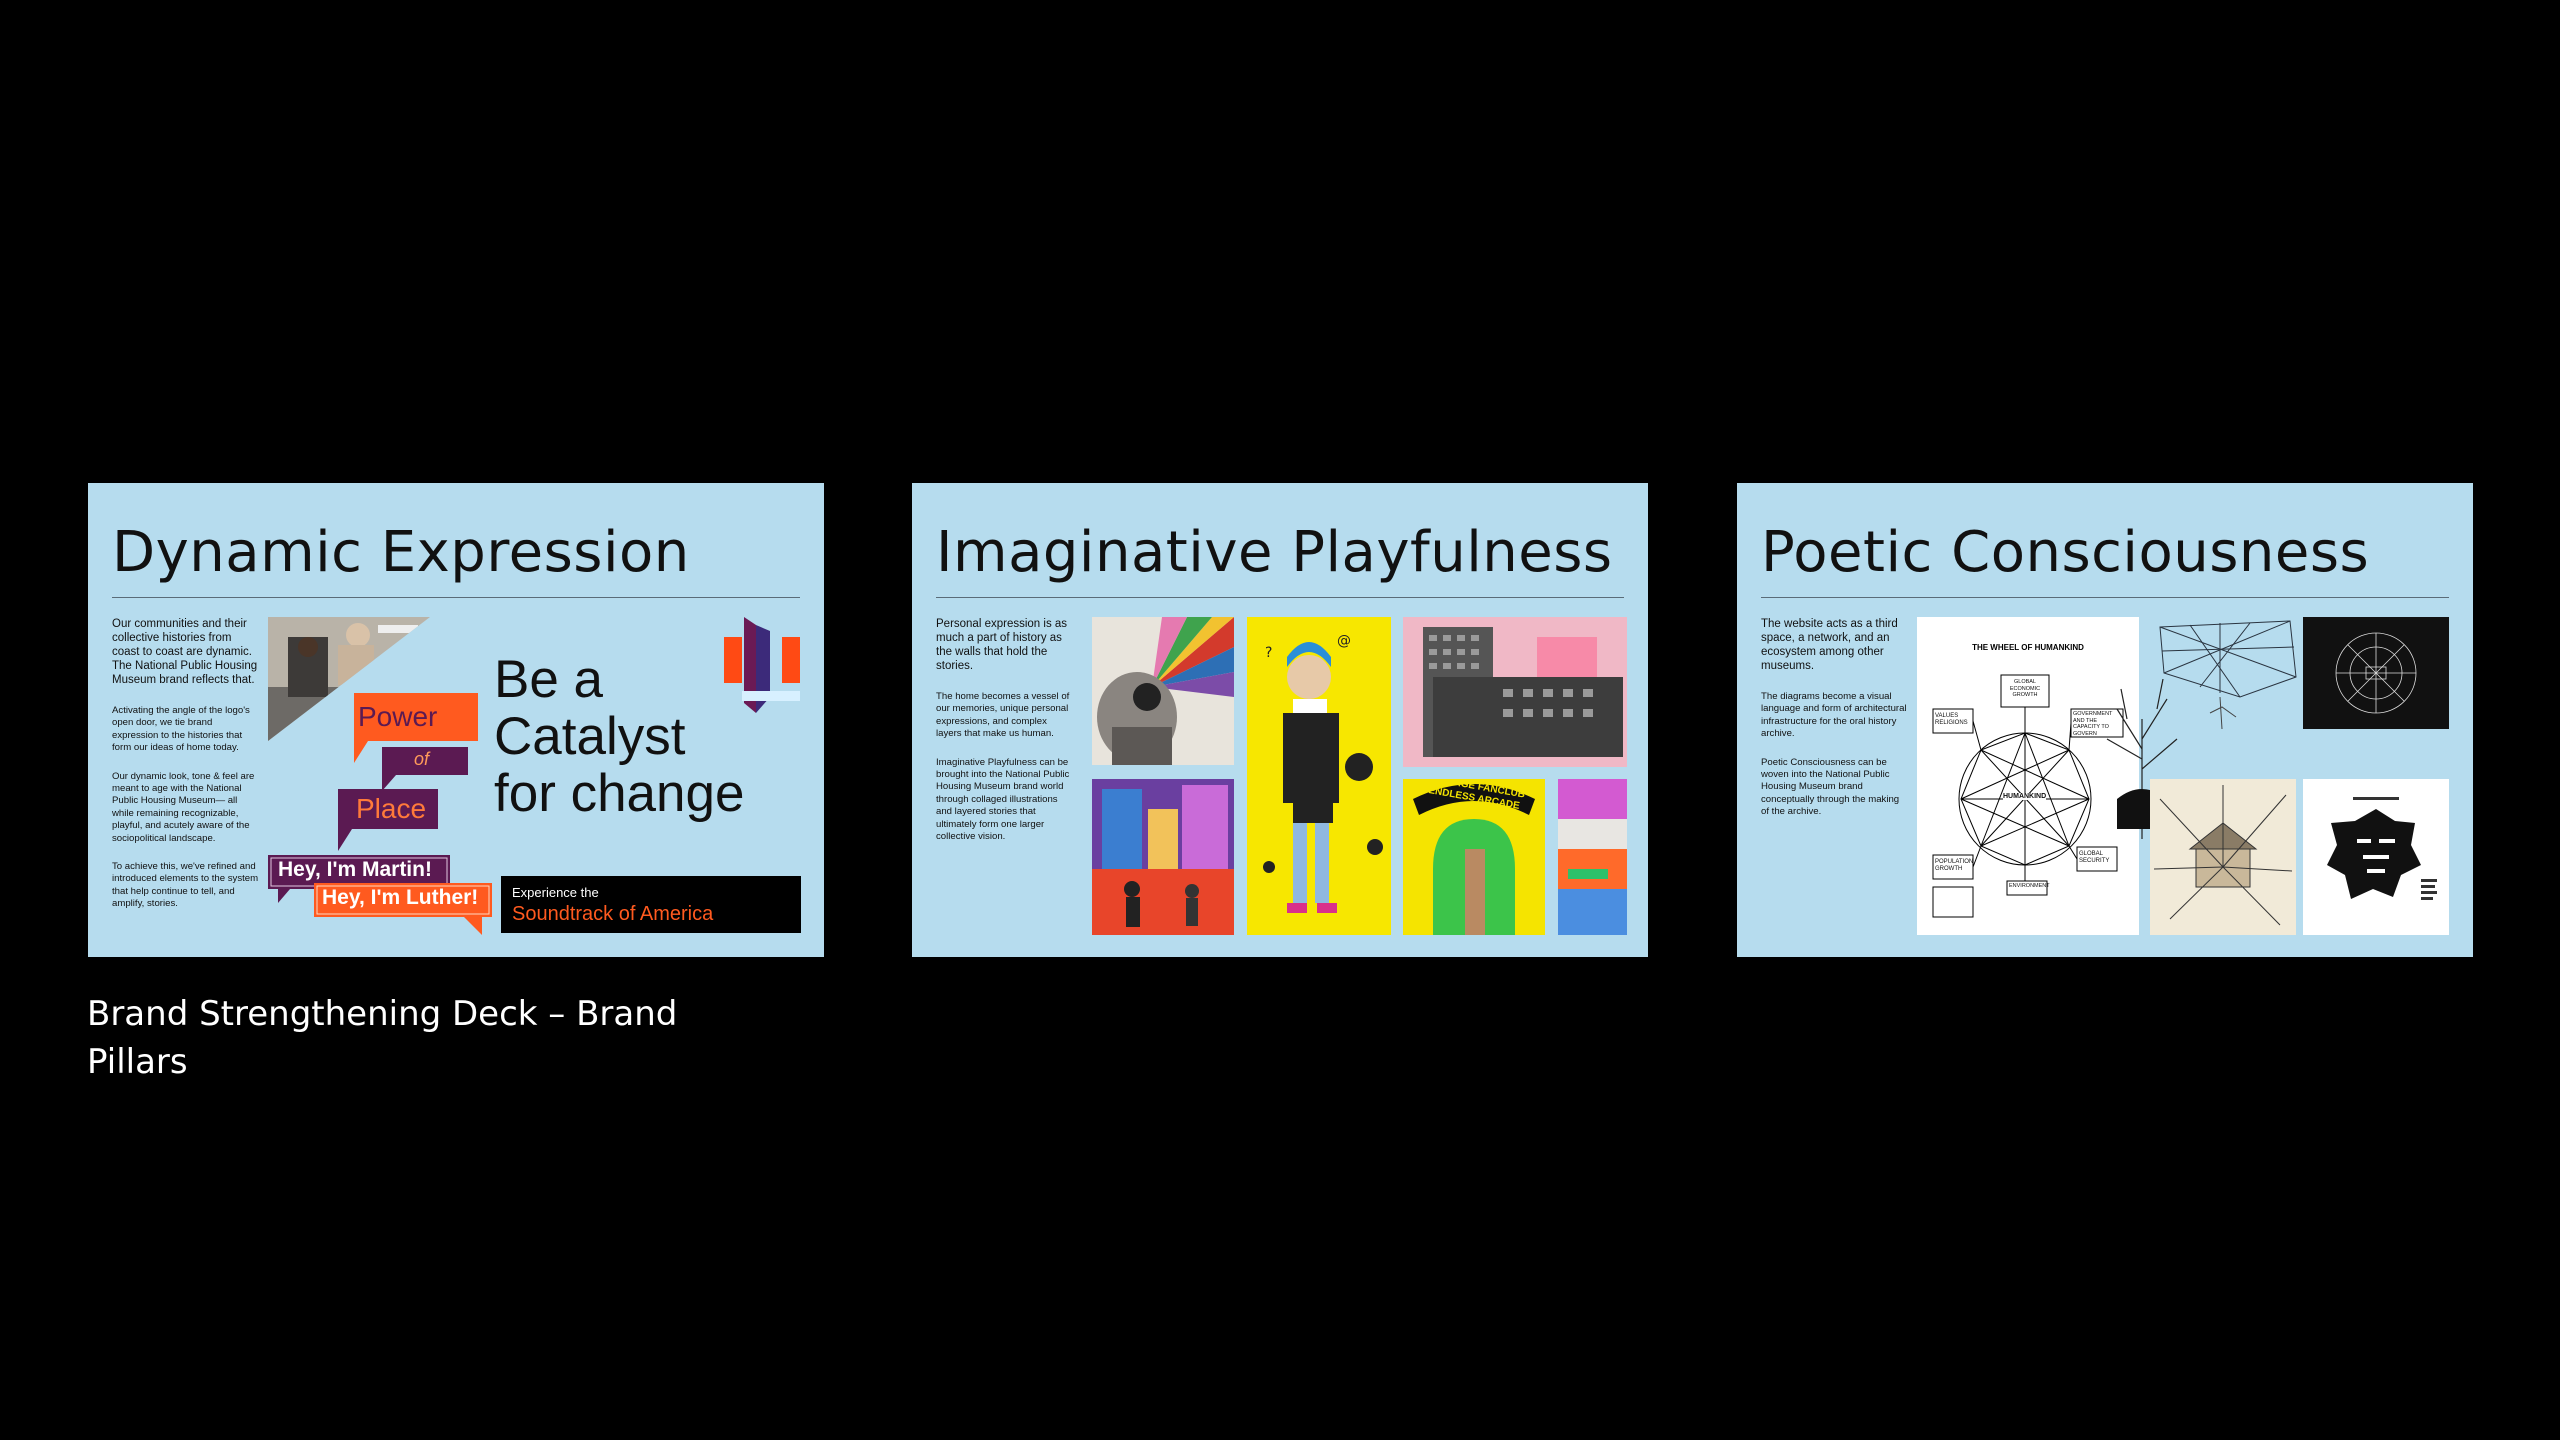  I want to click on power-word: Power, so click(398, 716).